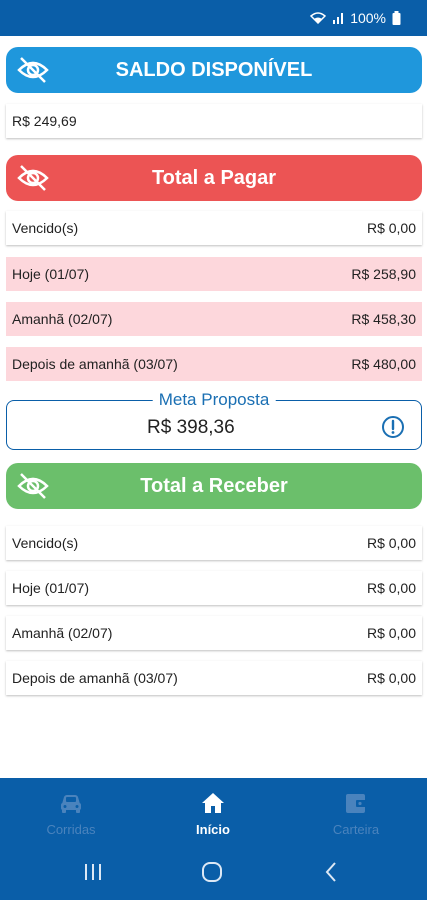  I want to click on saldo-header: SALDO DISPONÍVEL, so click(214, 70).